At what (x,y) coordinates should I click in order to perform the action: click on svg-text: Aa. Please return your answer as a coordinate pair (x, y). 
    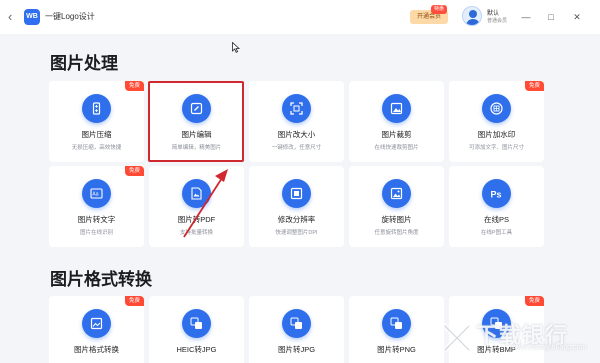
    Looking at the image, I should click on (95, 195).